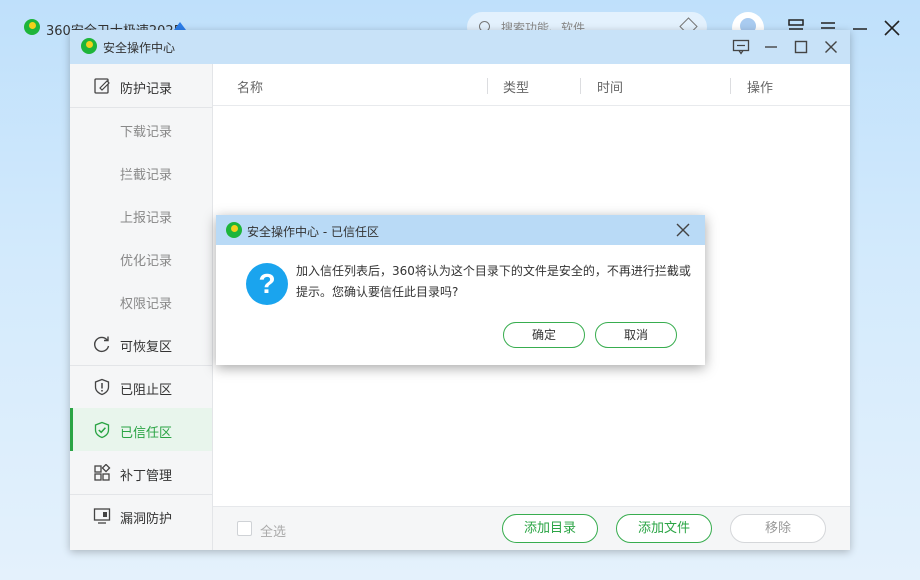 This screenshot has width=920, height=580. Describe the element at coordinates (146, 304) in the screenshot. I see `sidebar-item-label: 权限记录` at that location.